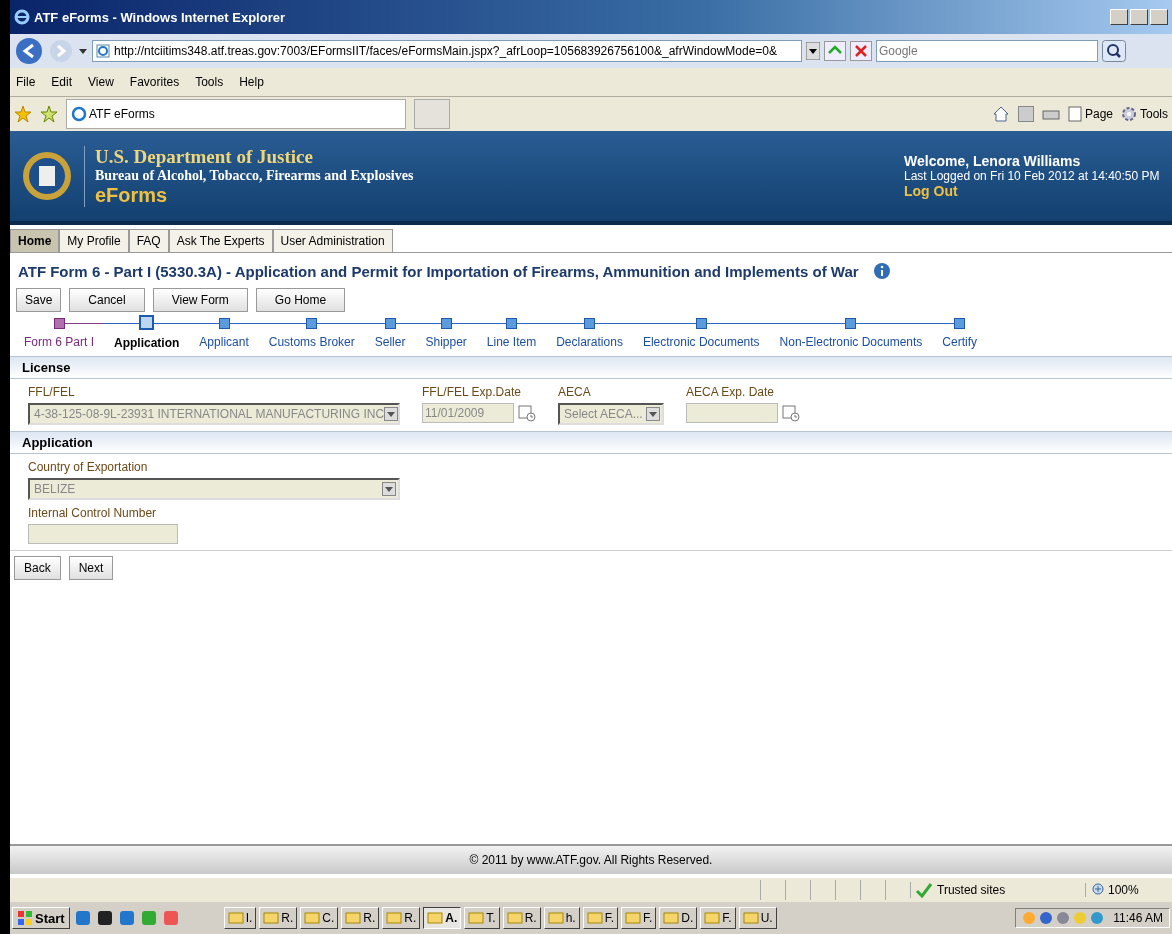  I want to click on calendar-icon, so click(791, 413).